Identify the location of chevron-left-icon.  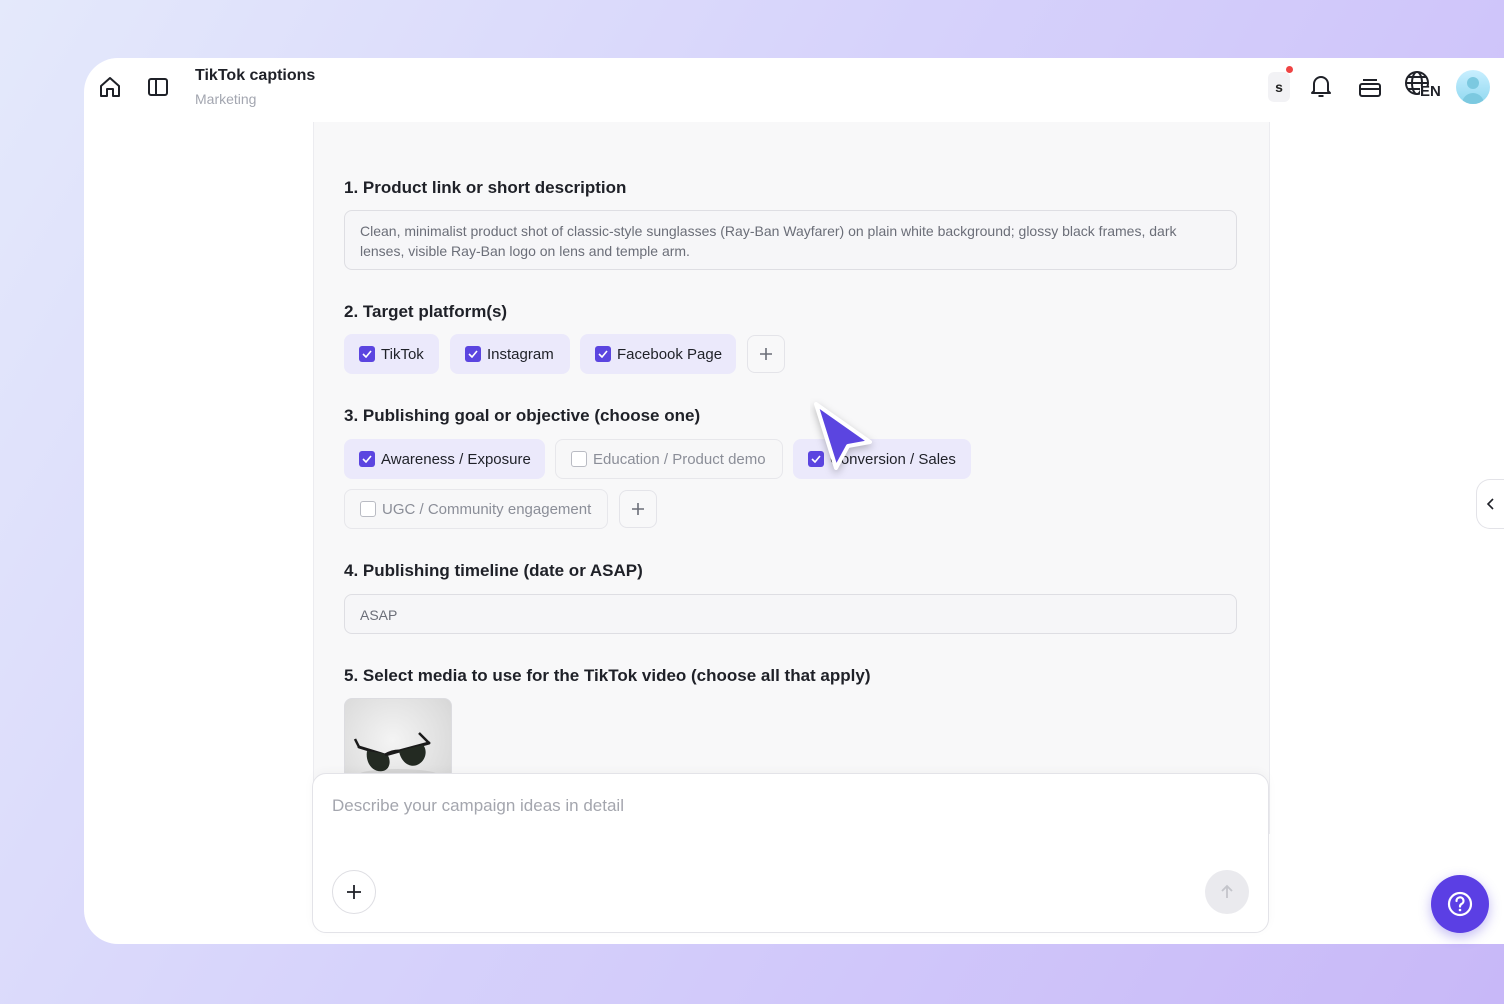
(1490, 504).